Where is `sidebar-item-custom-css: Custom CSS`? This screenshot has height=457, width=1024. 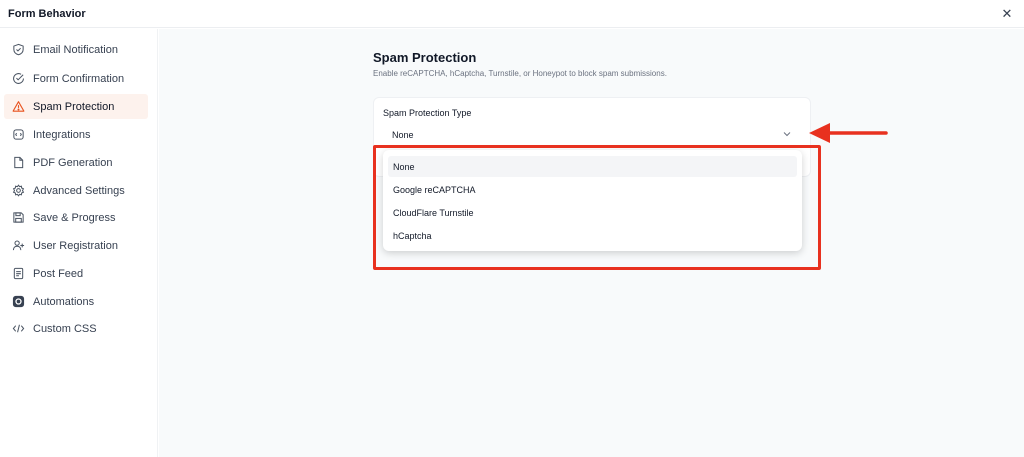
sidebar-item-custom-css: Custom CSS is located at coordinates (76, 328).